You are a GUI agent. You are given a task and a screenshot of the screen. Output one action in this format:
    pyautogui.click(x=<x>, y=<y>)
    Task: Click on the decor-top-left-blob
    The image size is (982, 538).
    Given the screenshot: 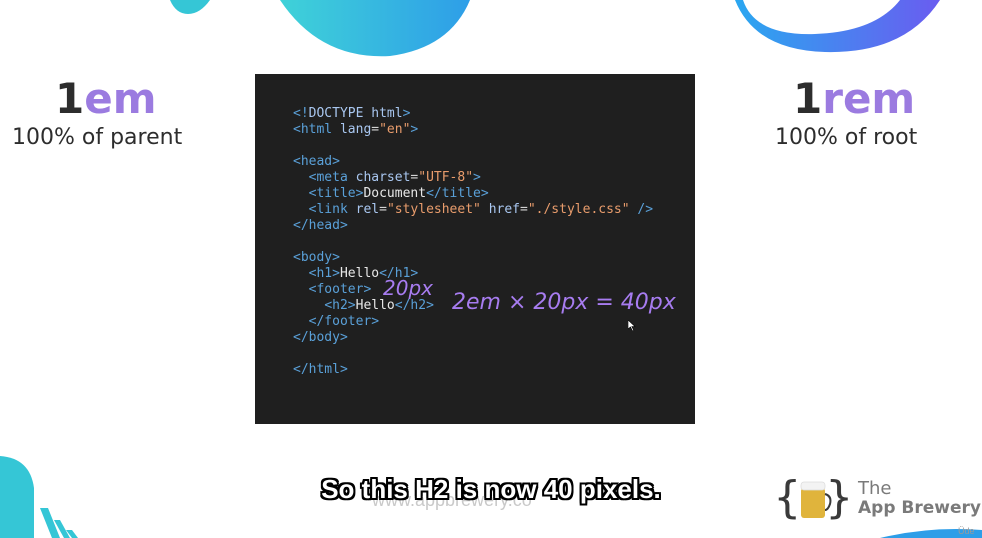 What is the action you would take?
    pyautogui.click(x=190, y=7)
    